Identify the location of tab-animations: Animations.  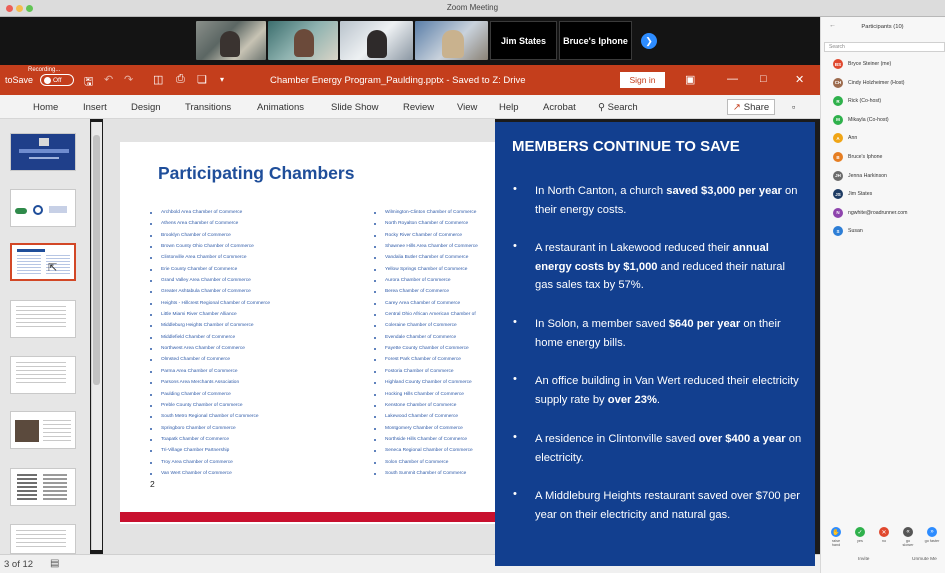
(280, 107).